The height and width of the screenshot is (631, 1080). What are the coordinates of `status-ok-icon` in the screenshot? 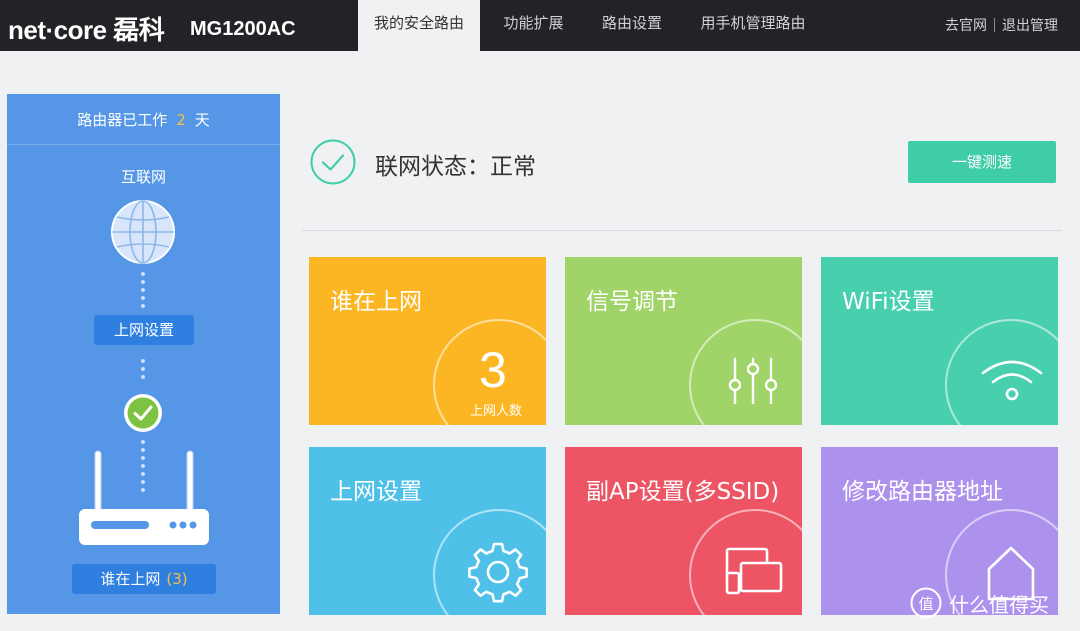 It's located at (333, 162).